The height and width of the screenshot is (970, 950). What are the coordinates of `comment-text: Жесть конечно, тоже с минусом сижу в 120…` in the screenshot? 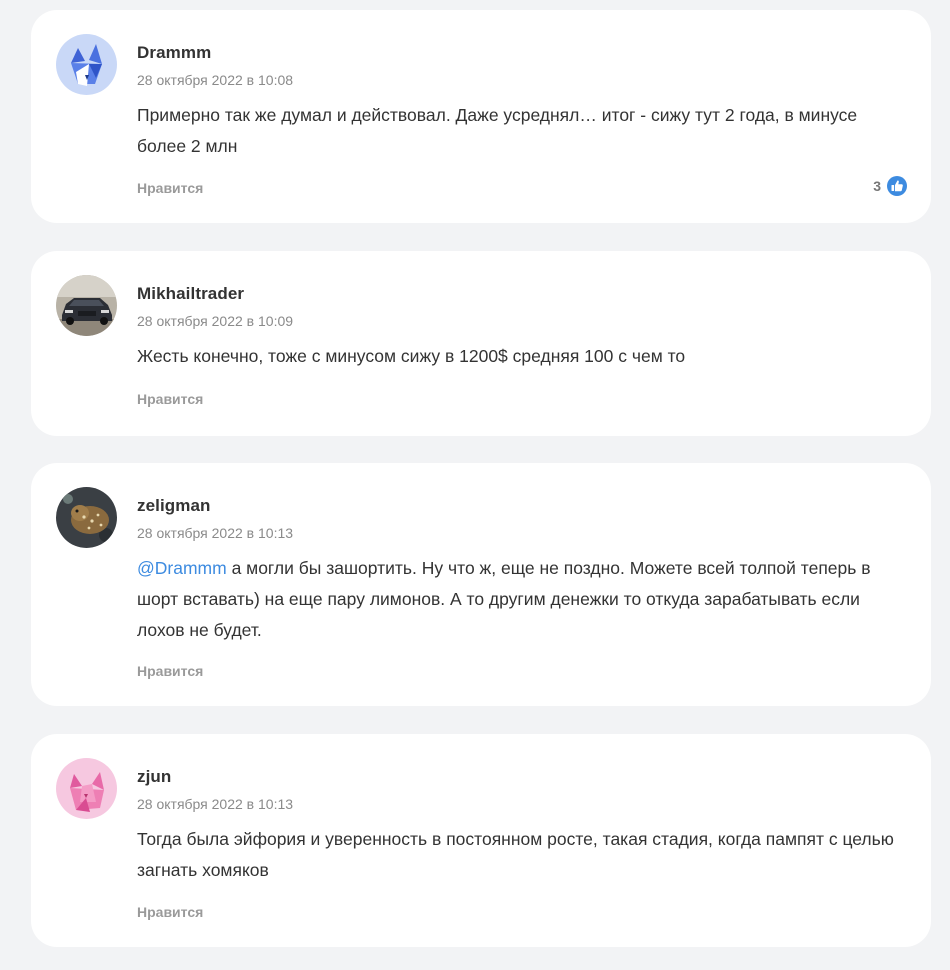 It's located at (411, 356).